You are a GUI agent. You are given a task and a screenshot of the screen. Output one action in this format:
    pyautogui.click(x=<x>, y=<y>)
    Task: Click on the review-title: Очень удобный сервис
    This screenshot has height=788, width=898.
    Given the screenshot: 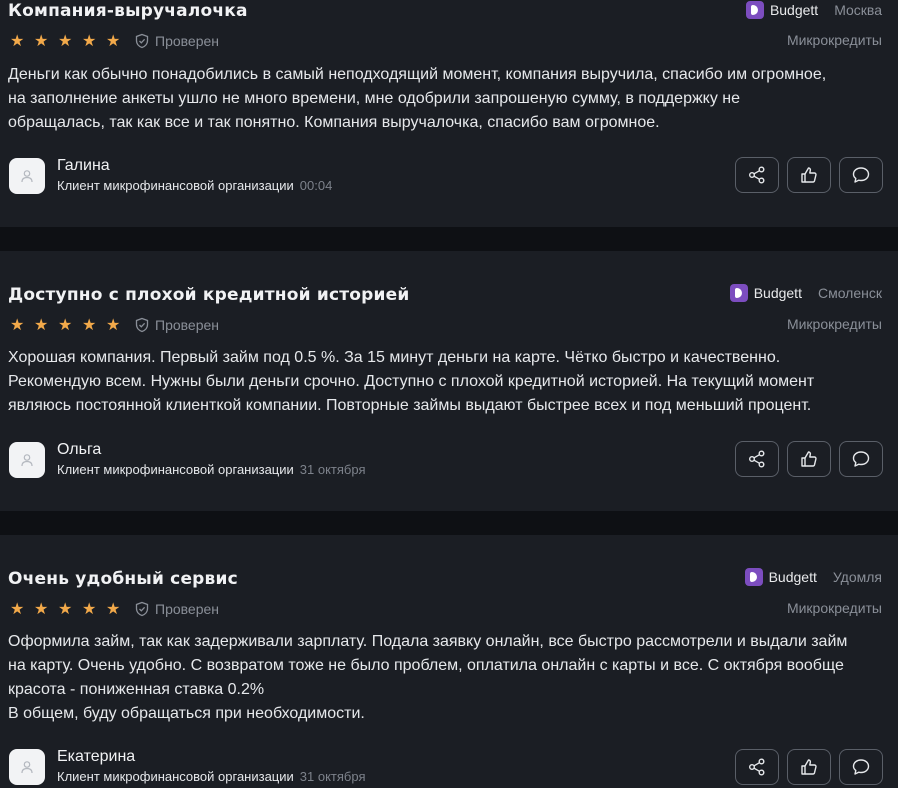 What is the action you would take?
    pyautogui.click(x=123, y=579)
    